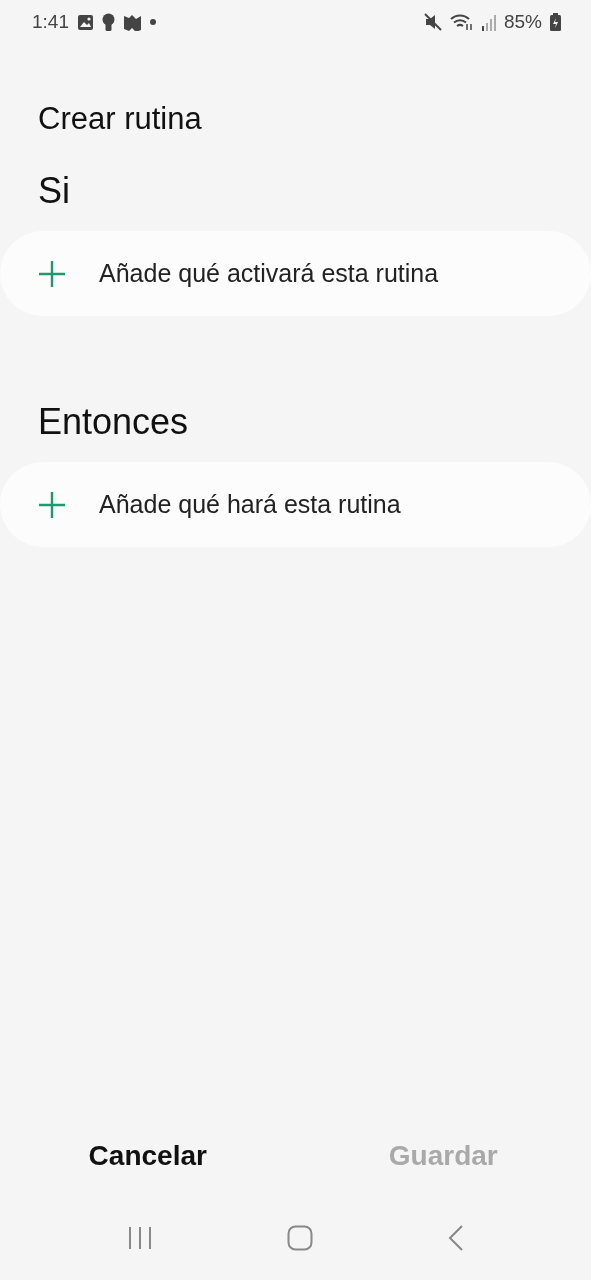 This screenshot has height=1280, width=591. I want to click on home-icon, so click(299, 1238).